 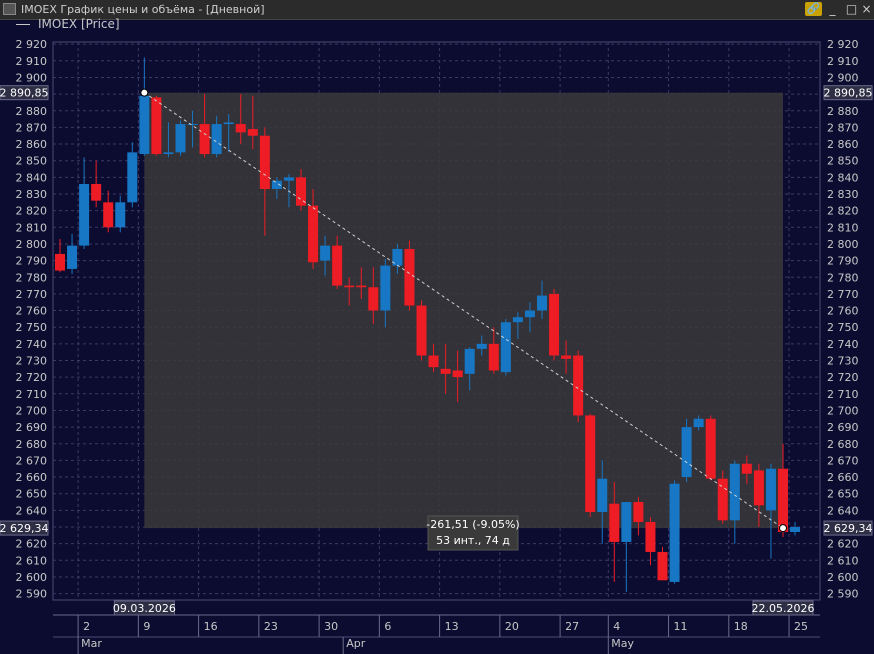 What do you see at coordinates (843, 494) in the screenshot?
I see `y-tick-label-right: 2 650` at bounding box center [843, 494].